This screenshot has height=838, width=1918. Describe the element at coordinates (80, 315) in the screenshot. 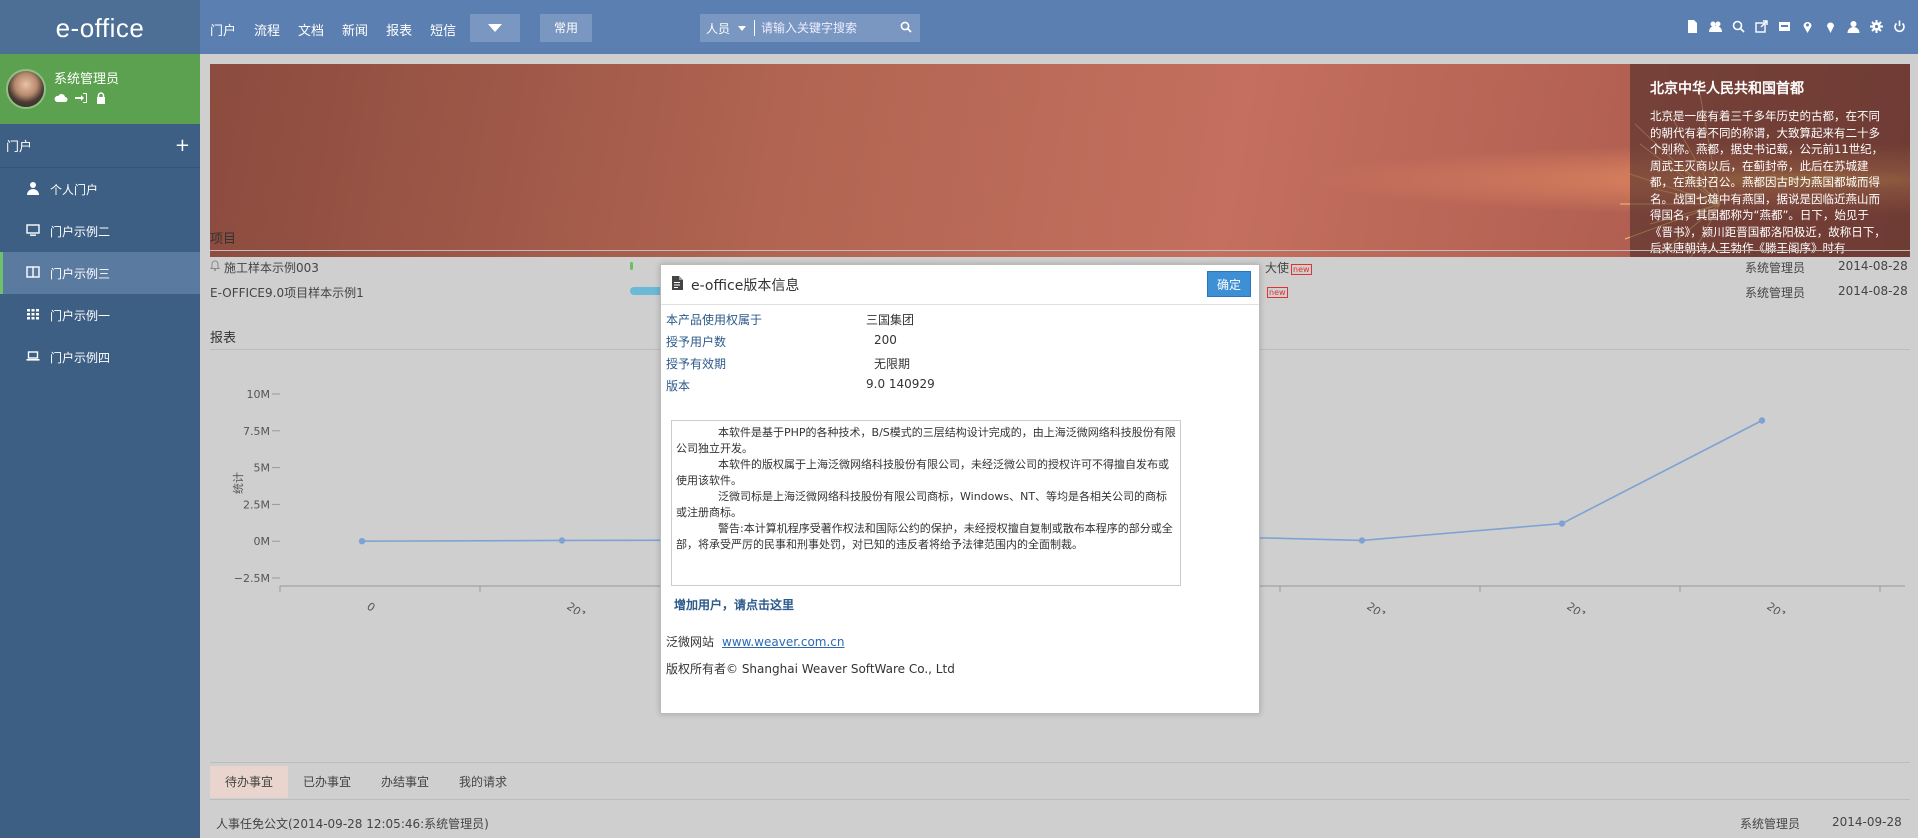

I see `sidebar-item-label: 门户示例一` at that location.